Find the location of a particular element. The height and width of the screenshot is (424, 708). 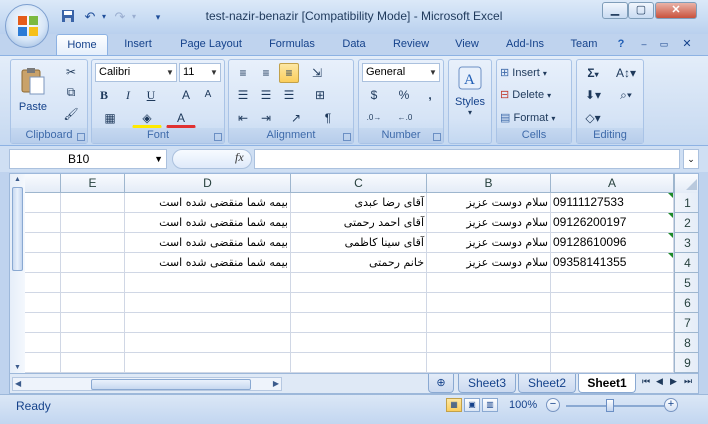

format-painter-icon: 🖌 is located at coordinates (71, 114).